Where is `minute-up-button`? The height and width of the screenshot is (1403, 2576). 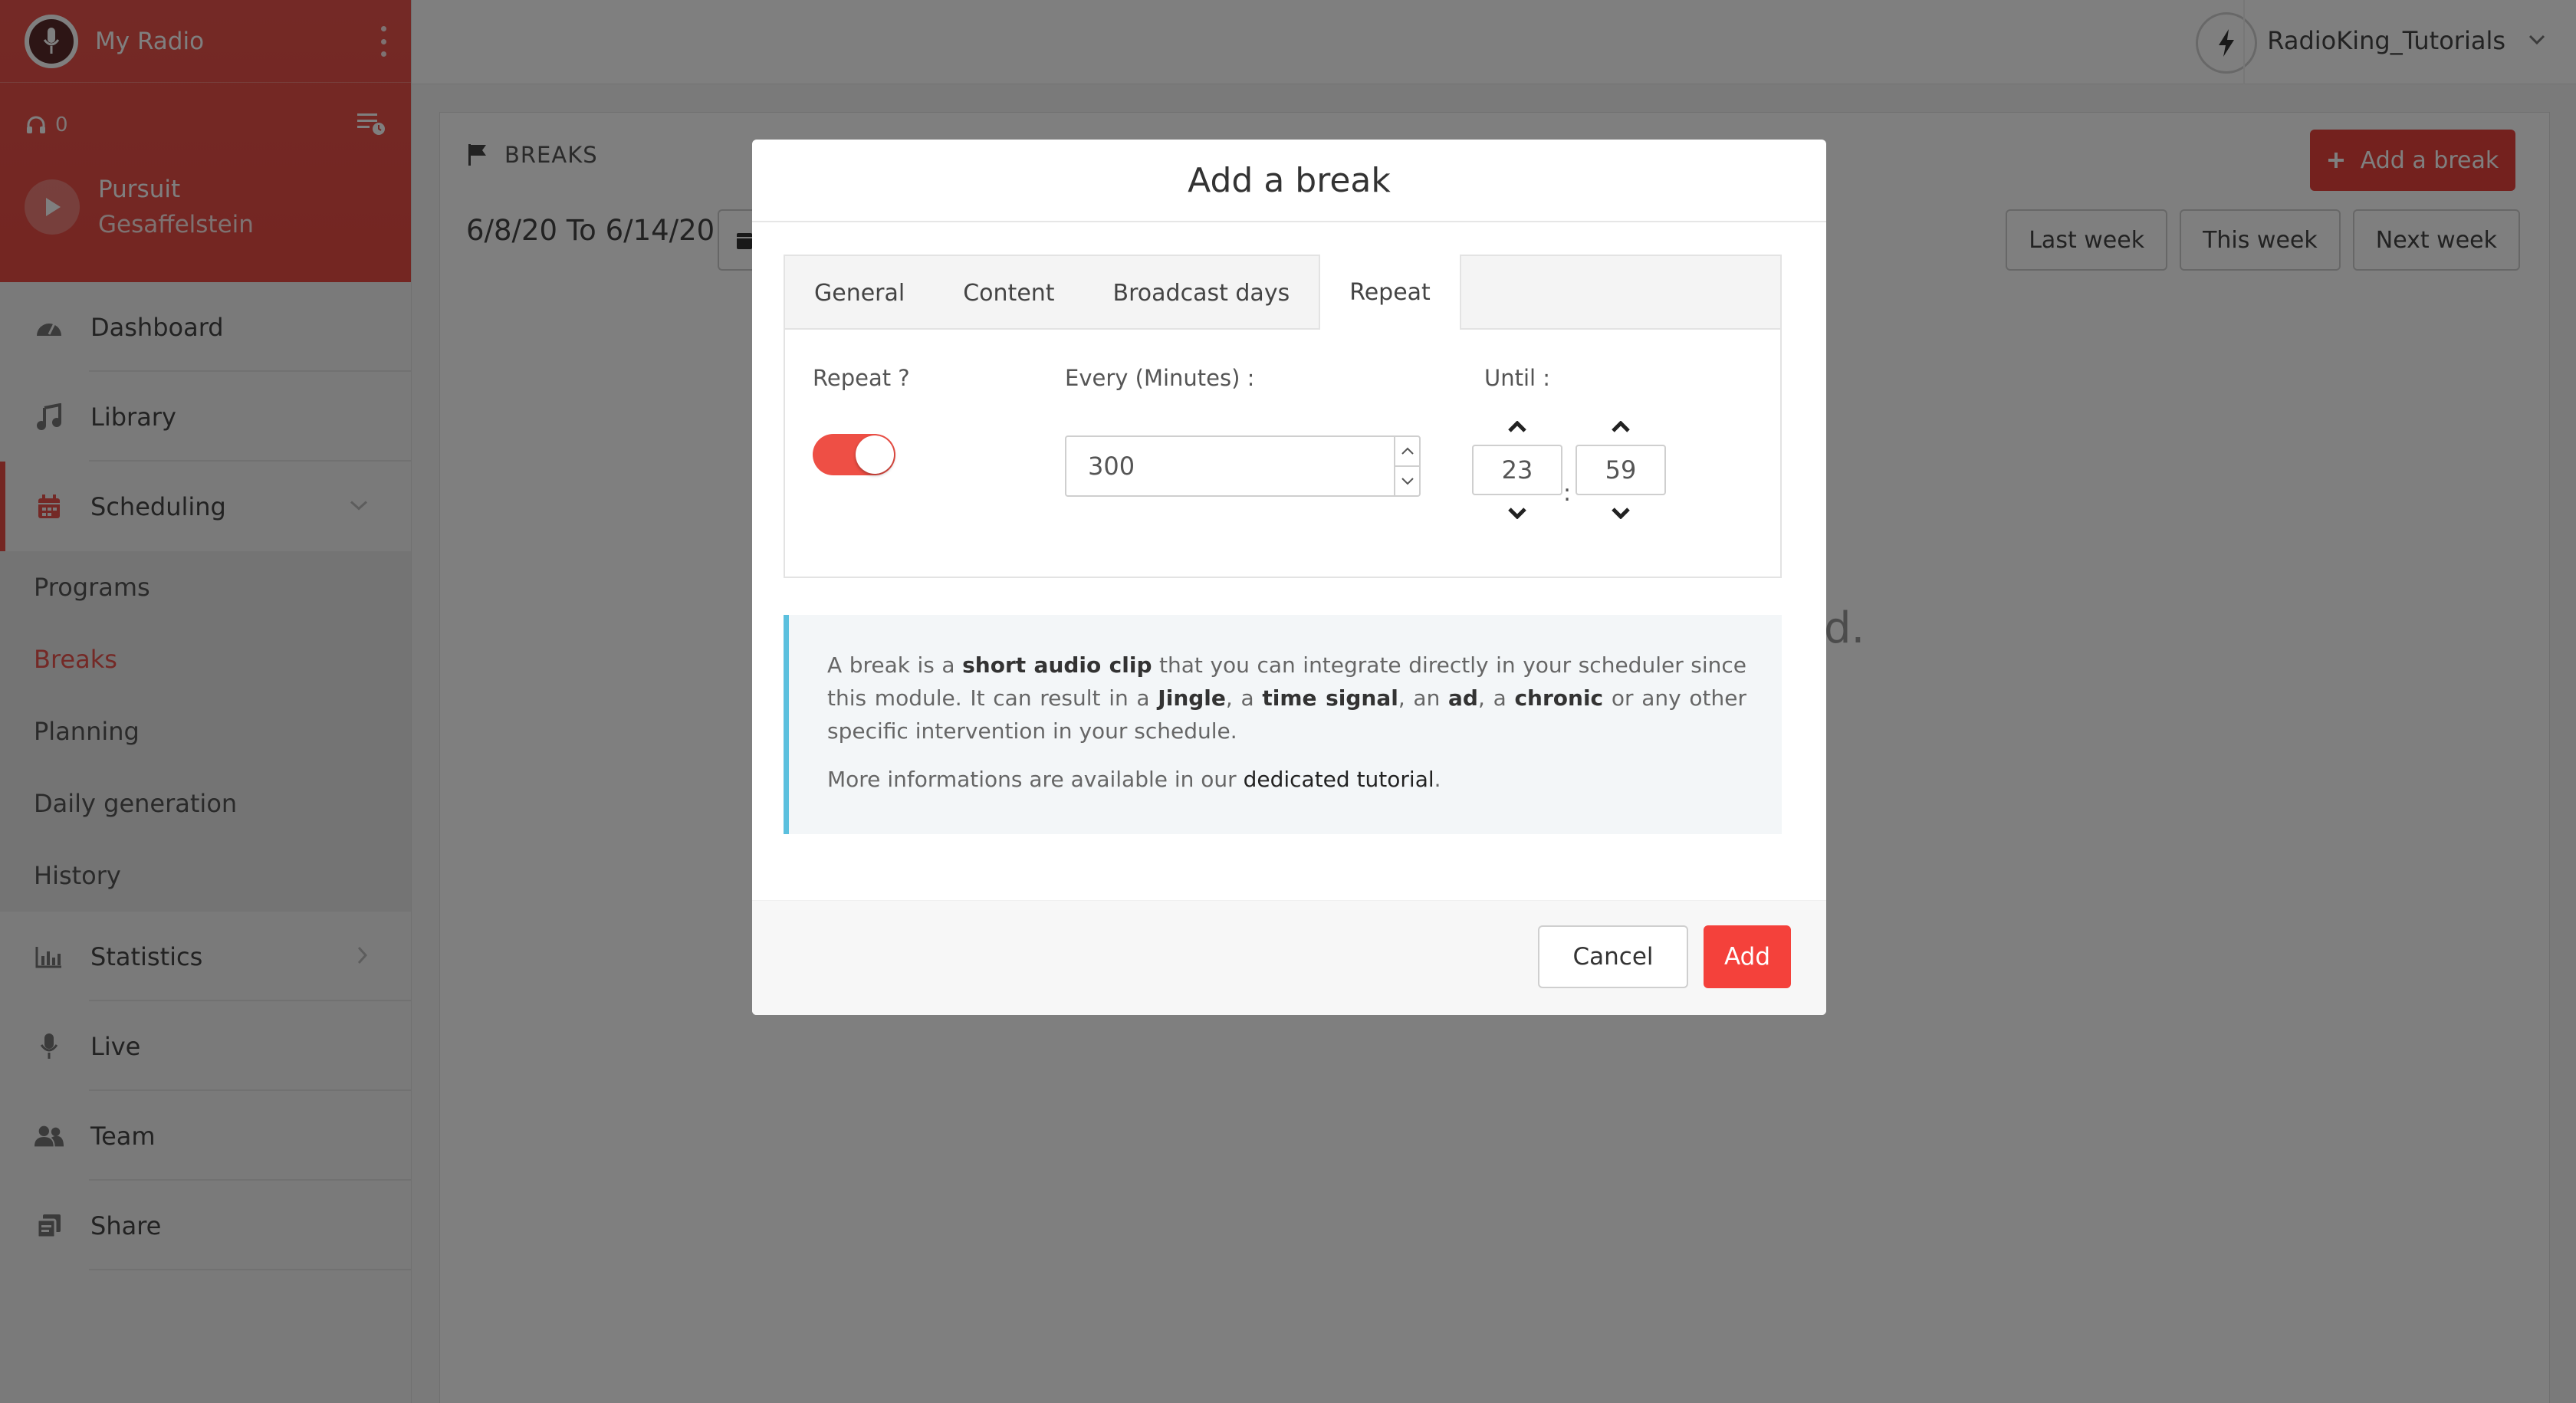
minute-up-button is located at coordinates (1621, 427).